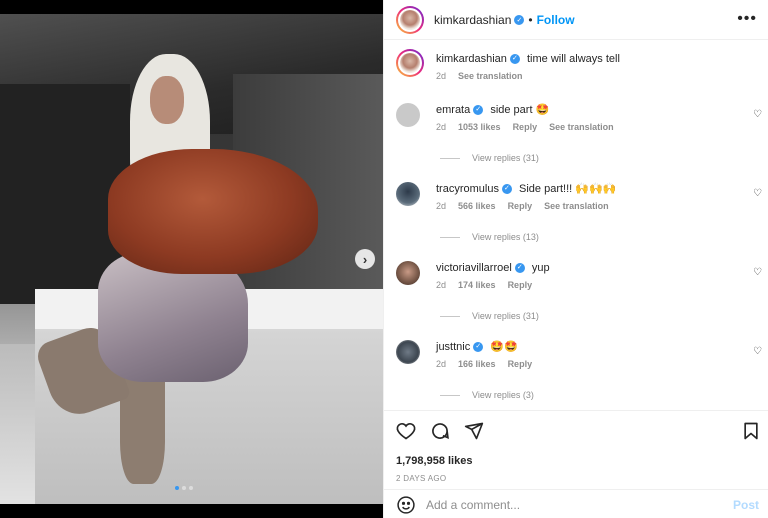 The height and width of the screenshot is (518, 768). I want to click on likes-count: 1,798,958 likes, so click(434, 461).